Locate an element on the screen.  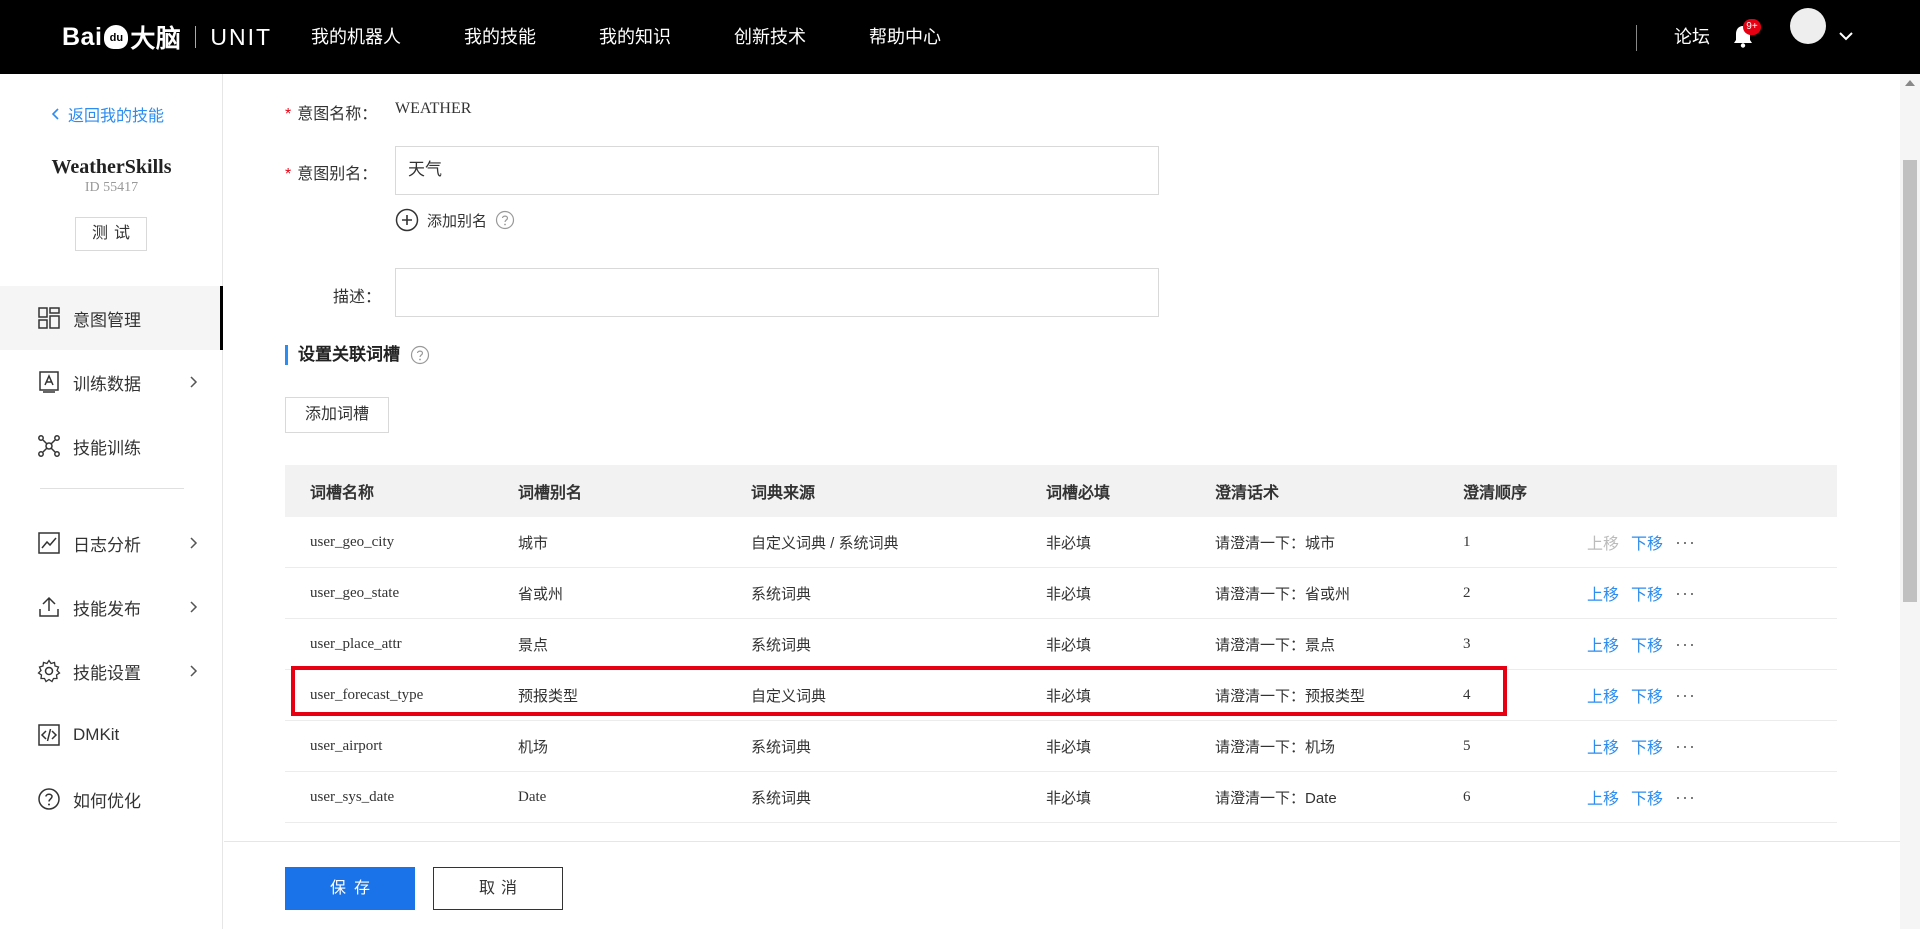
sidebar-item-skill-training: 技能训练 is located at coordinates (111, 446).